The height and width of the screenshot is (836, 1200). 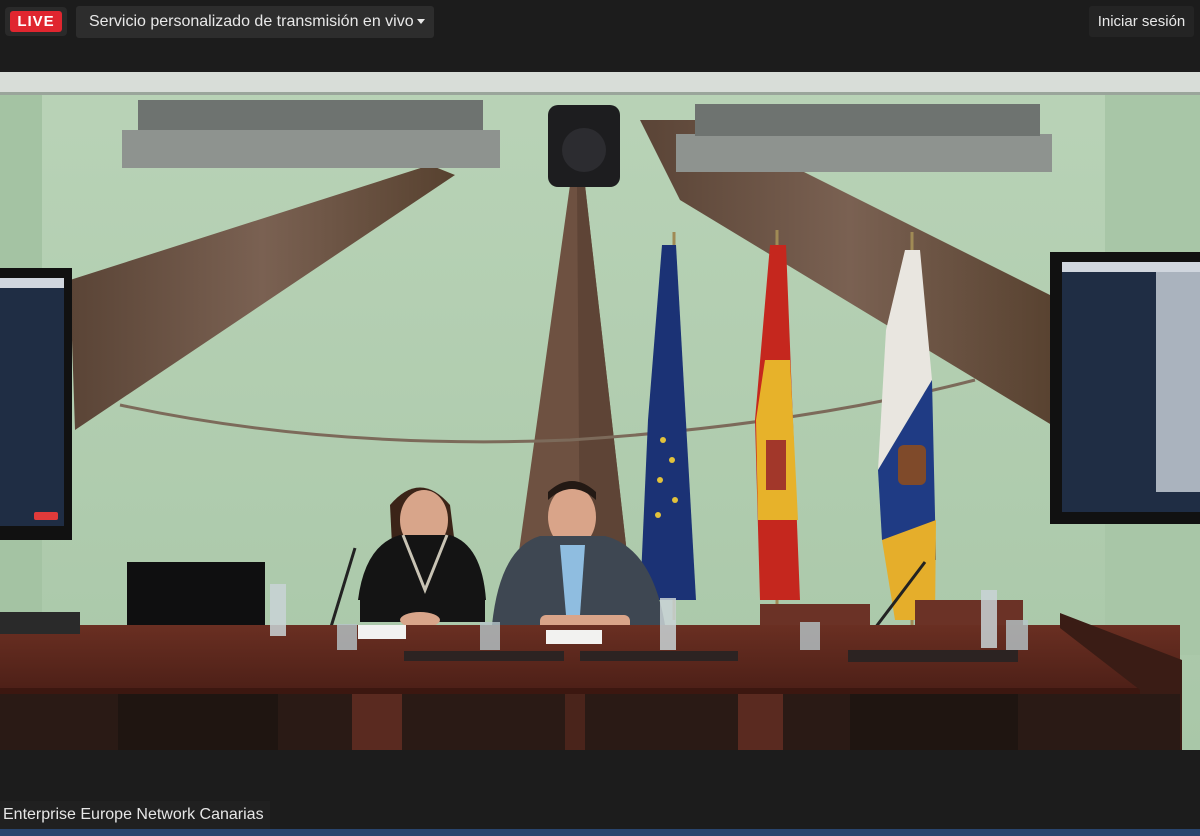 I want to click on login-button: Iniciar sesión, so click(x=1141, y=21).